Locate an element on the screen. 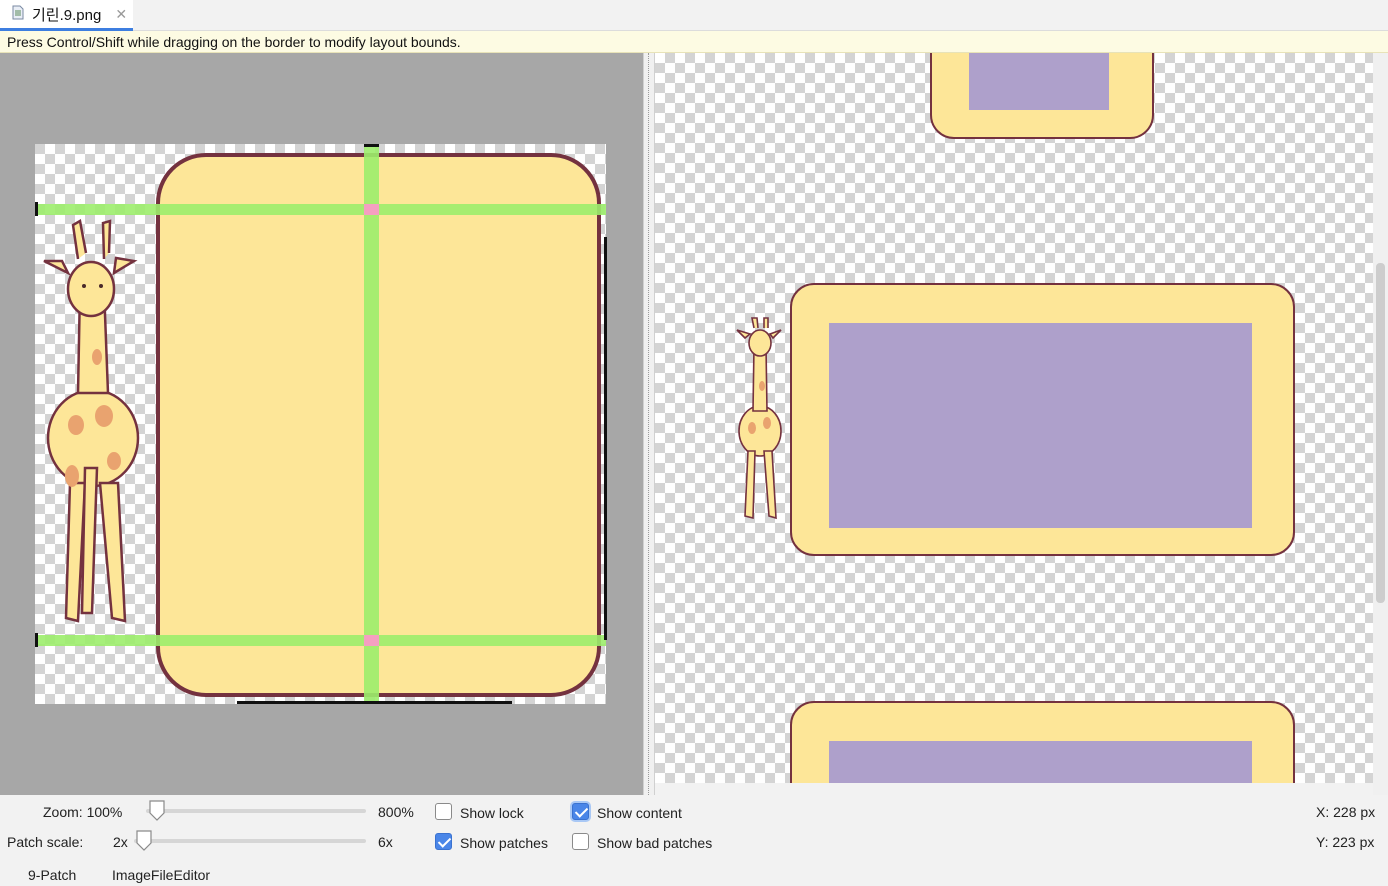 The width and height of the screenshot is (1388, 886). tab-image-file-editor: ImageFileEditor is located at coordinates (161, 875).